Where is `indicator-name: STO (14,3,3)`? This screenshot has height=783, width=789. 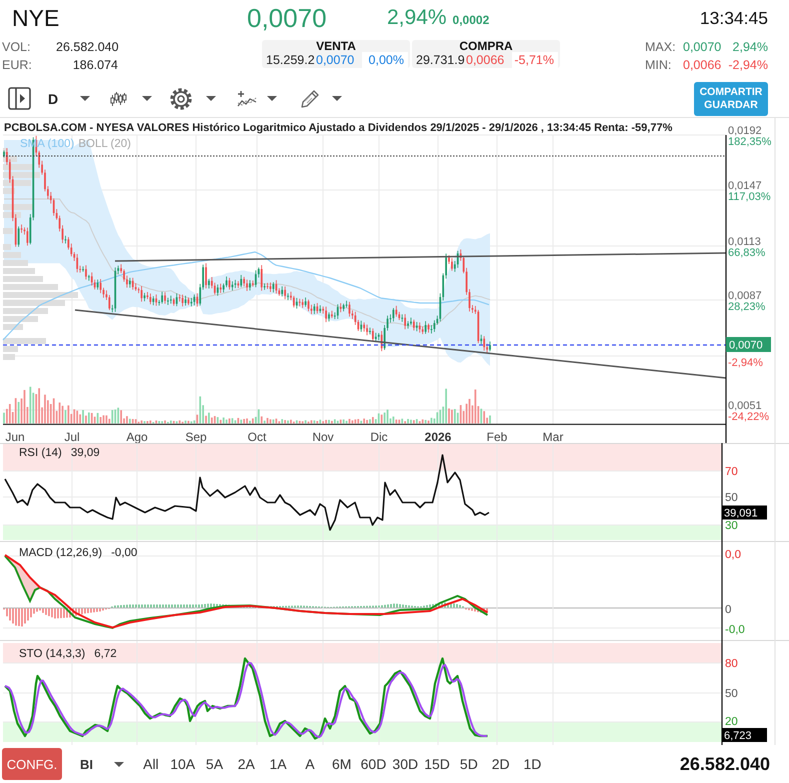
indicator-name: STO (14,3,3) is located at coordinates (52, 654).